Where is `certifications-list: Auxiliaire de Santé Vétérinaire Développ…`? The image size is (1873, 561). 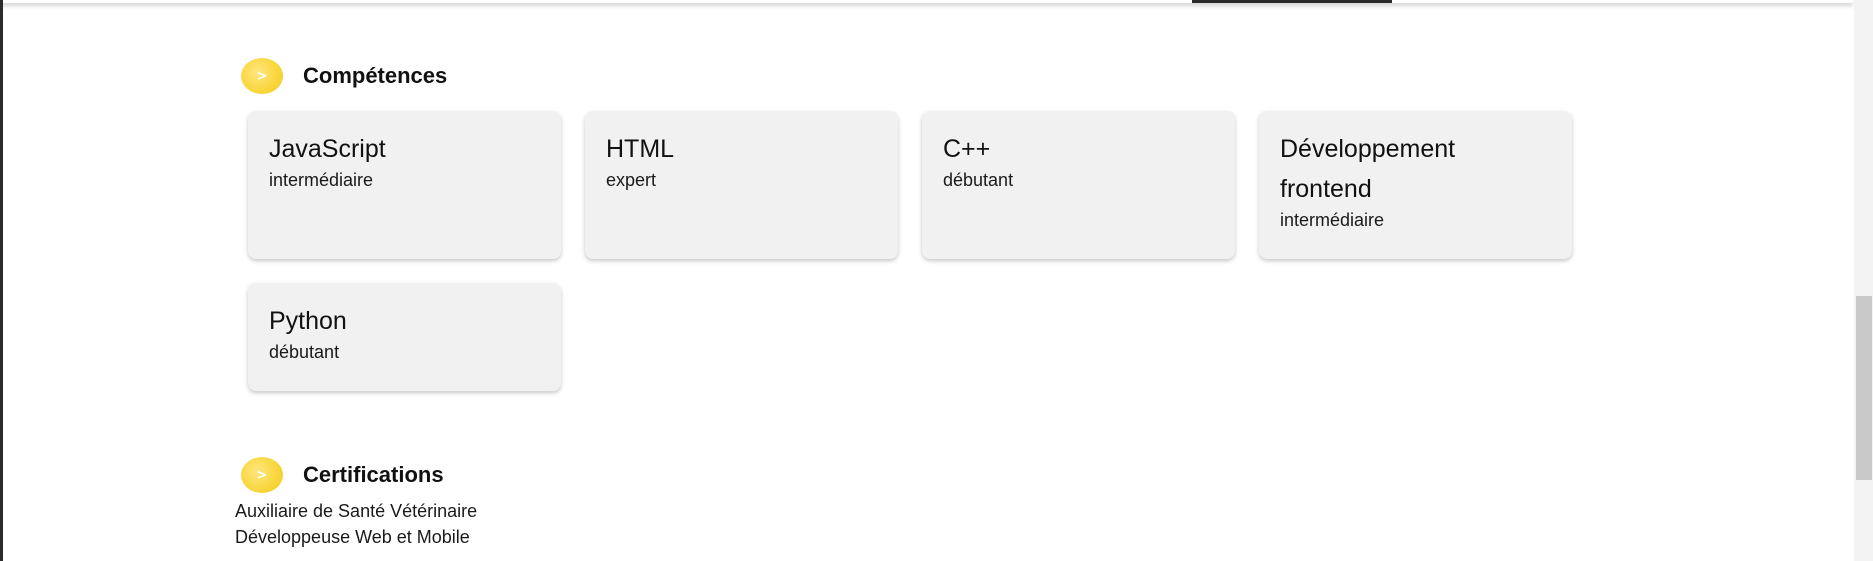 certifications-list: Auxiliaire de Santé Vétérinaire Développ… is located at coordinates (356, 524).